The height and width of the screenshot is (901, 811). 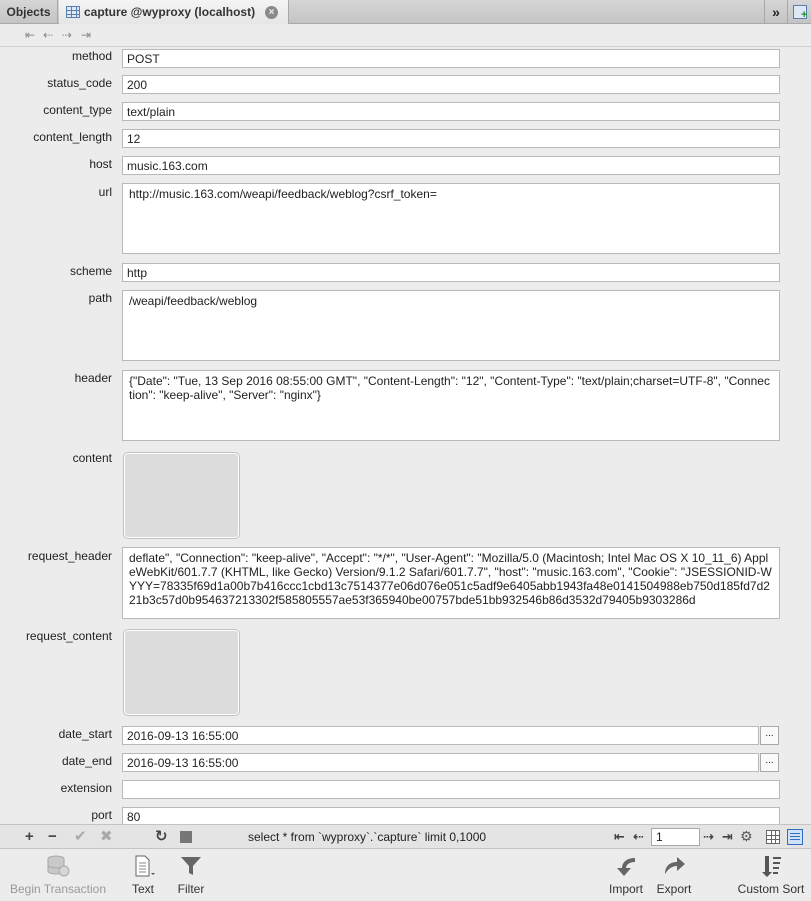 What do you see at coordinates (90, 271) in the screenshot?
I see `field-label-scheme: scheme` at bounding box center [90, 271].